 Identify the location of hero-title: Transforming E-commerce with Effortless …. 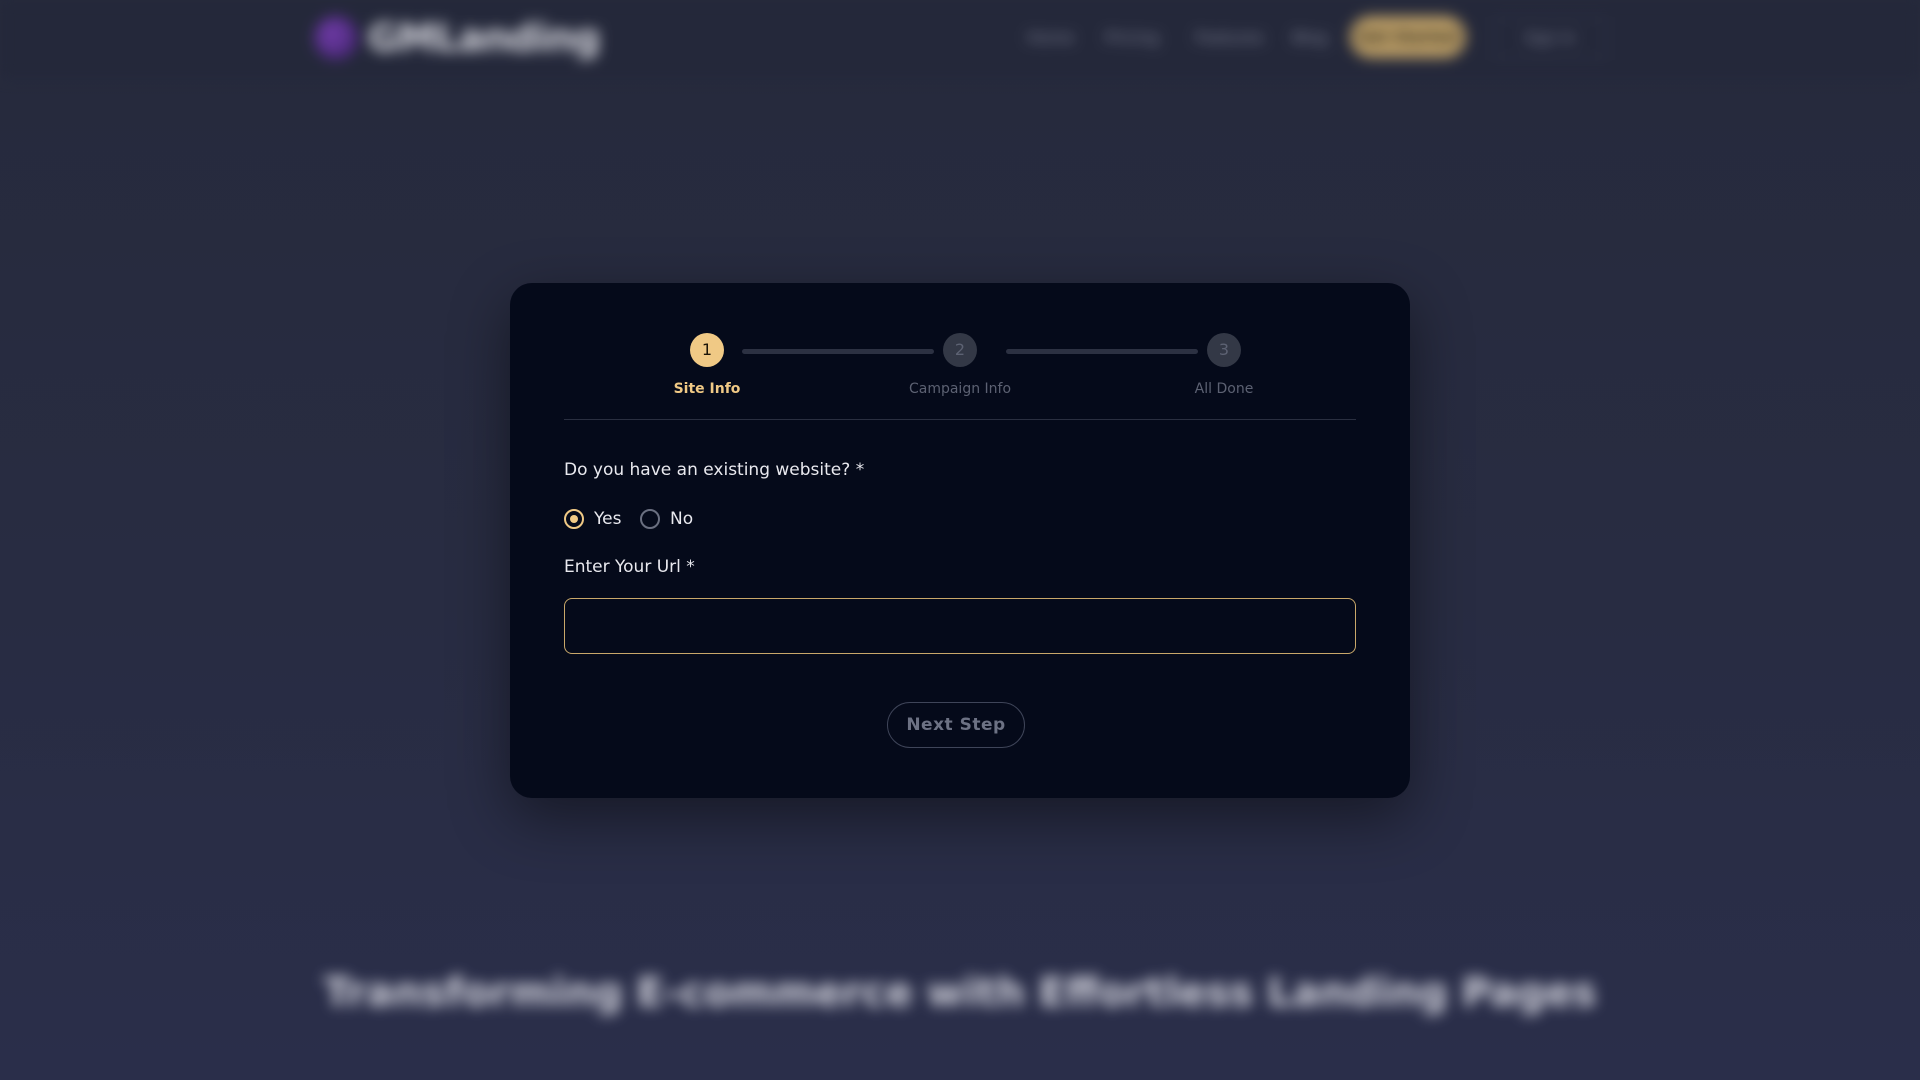
(960, 993).